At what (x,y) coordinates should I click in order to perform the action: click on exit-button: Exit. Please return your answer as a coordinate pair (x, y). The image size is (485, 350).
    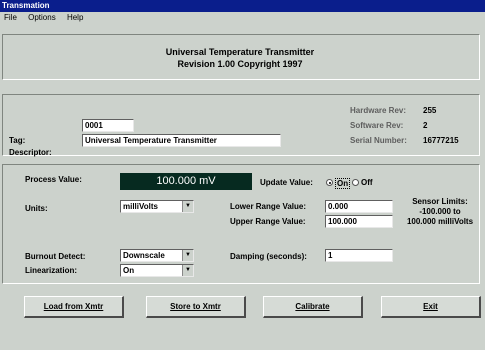
    Looking at the image, I should click on (431, 307).